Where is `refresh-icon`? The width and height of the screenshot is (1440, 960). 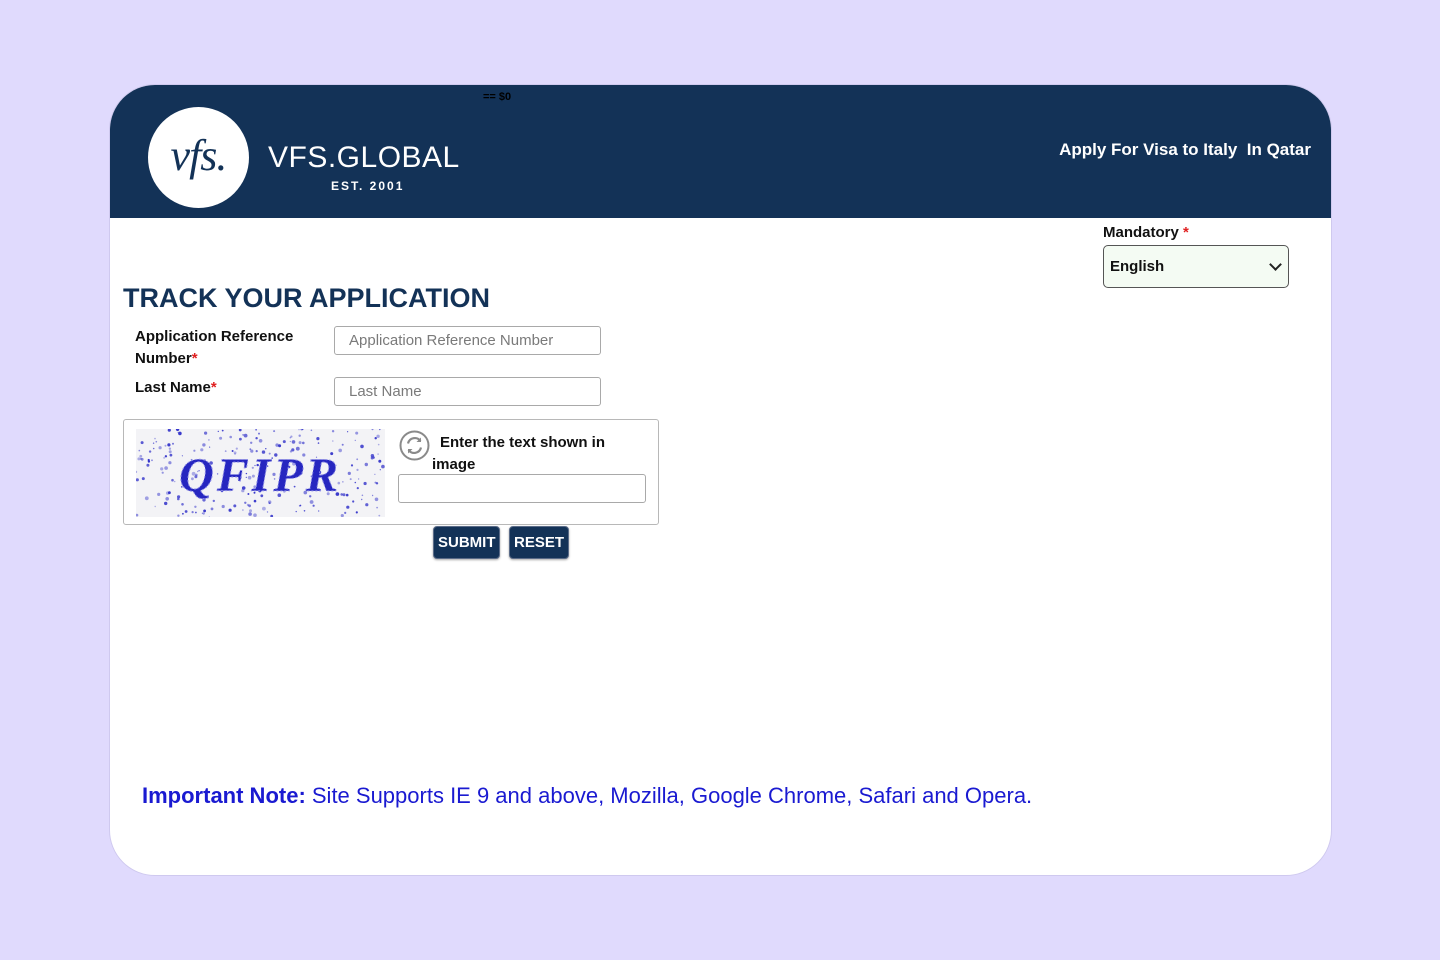
refresh-icon is located at coordinates (414, 445).